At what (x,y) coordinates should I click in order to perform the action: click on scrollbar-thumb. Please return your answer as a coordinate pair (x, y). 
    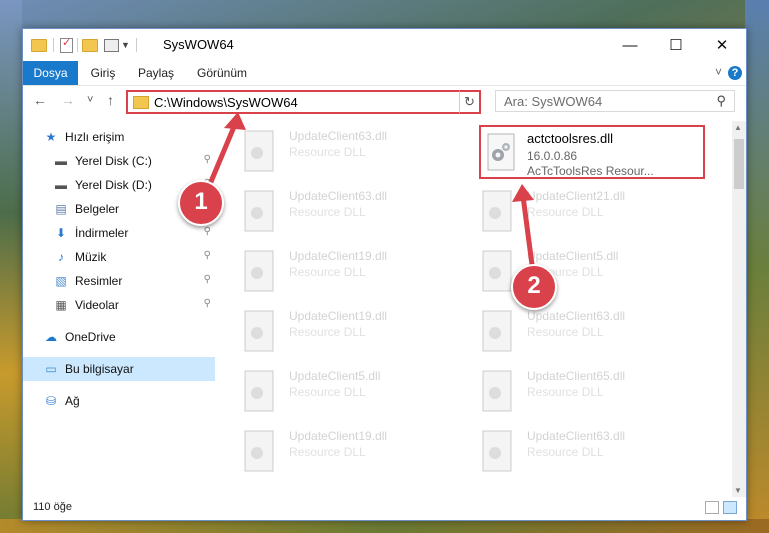
    Looking at the image, I should click on (739, 164).